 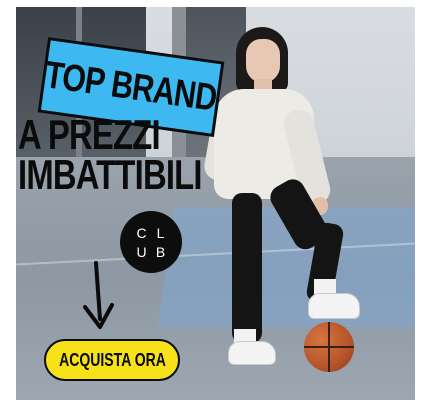 I want to click on arrow-down-icon, so click(x=98, y=295).